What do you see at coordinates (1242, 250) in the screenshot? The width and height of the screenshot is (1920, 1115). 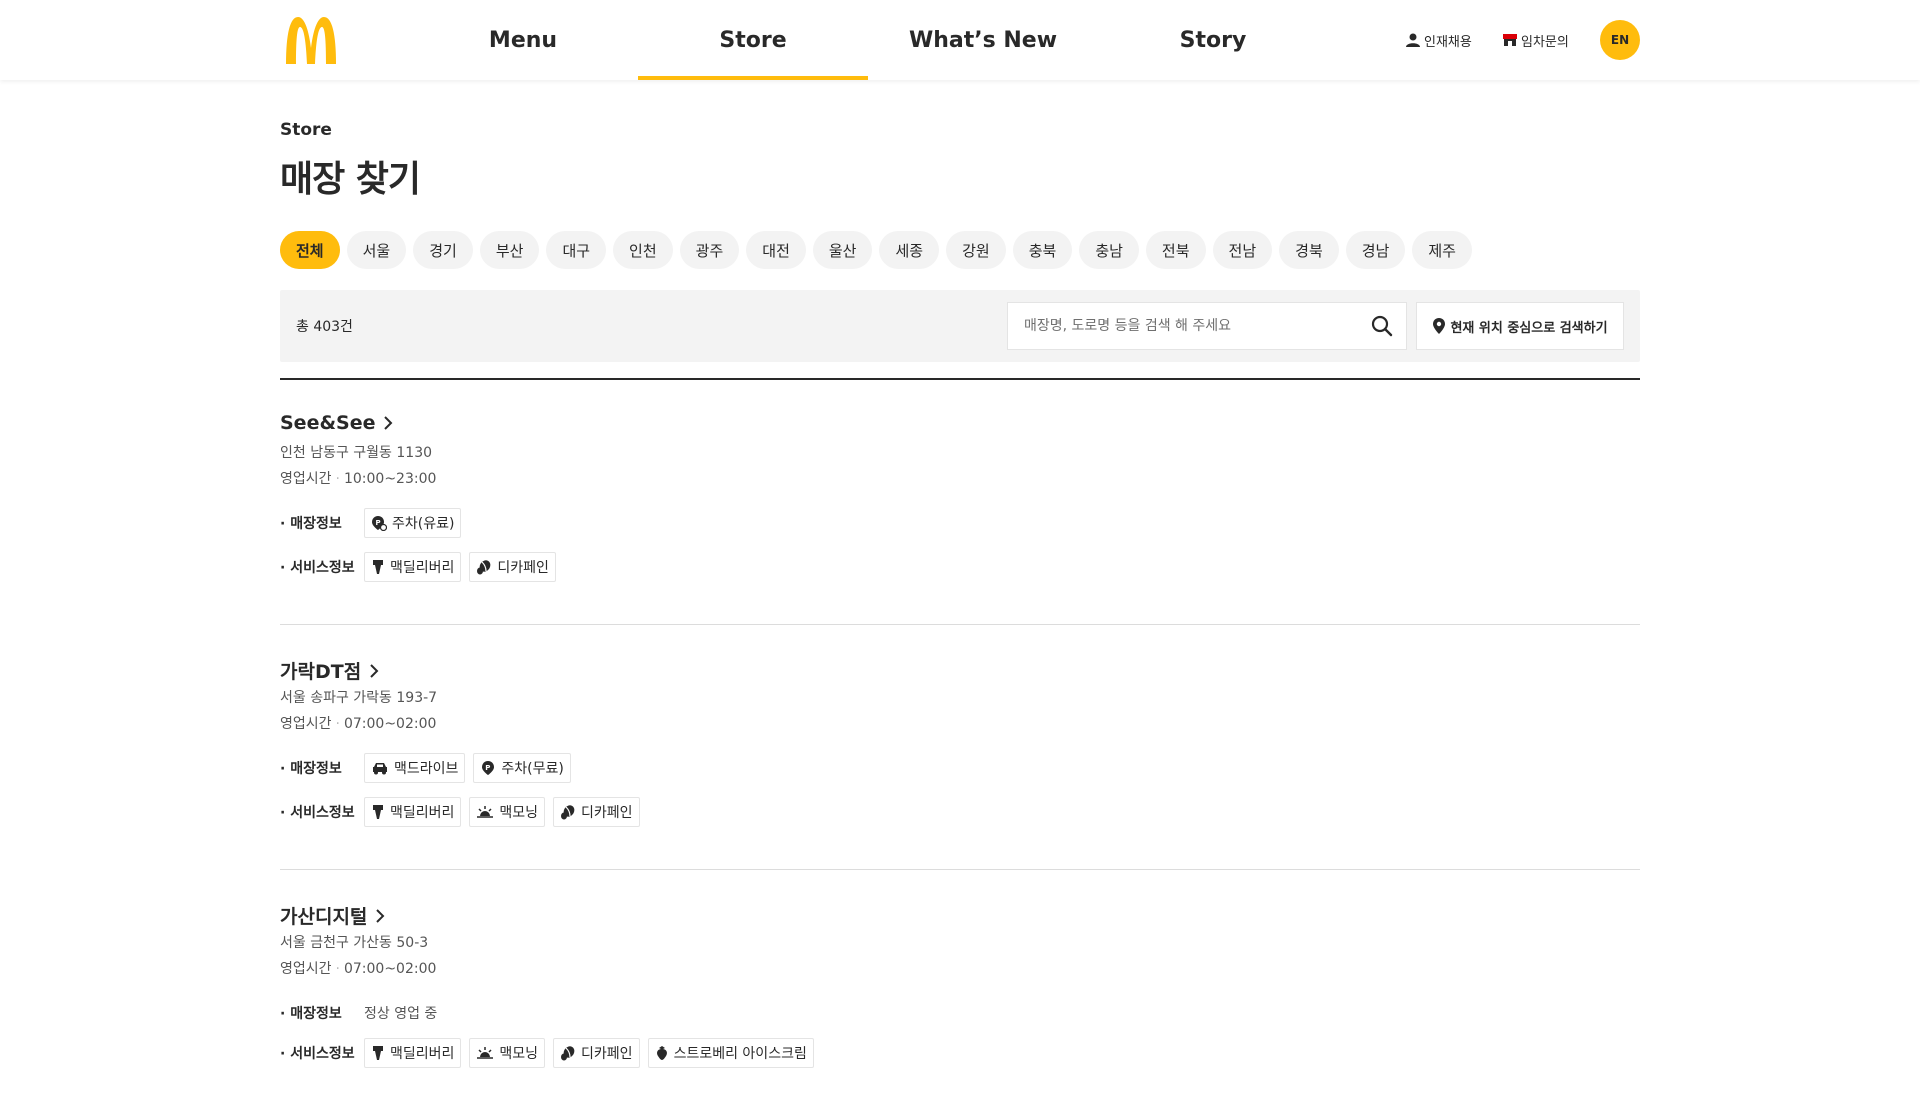 I see `region-jeonnam: 전남` at bounding box center [1242, 250].